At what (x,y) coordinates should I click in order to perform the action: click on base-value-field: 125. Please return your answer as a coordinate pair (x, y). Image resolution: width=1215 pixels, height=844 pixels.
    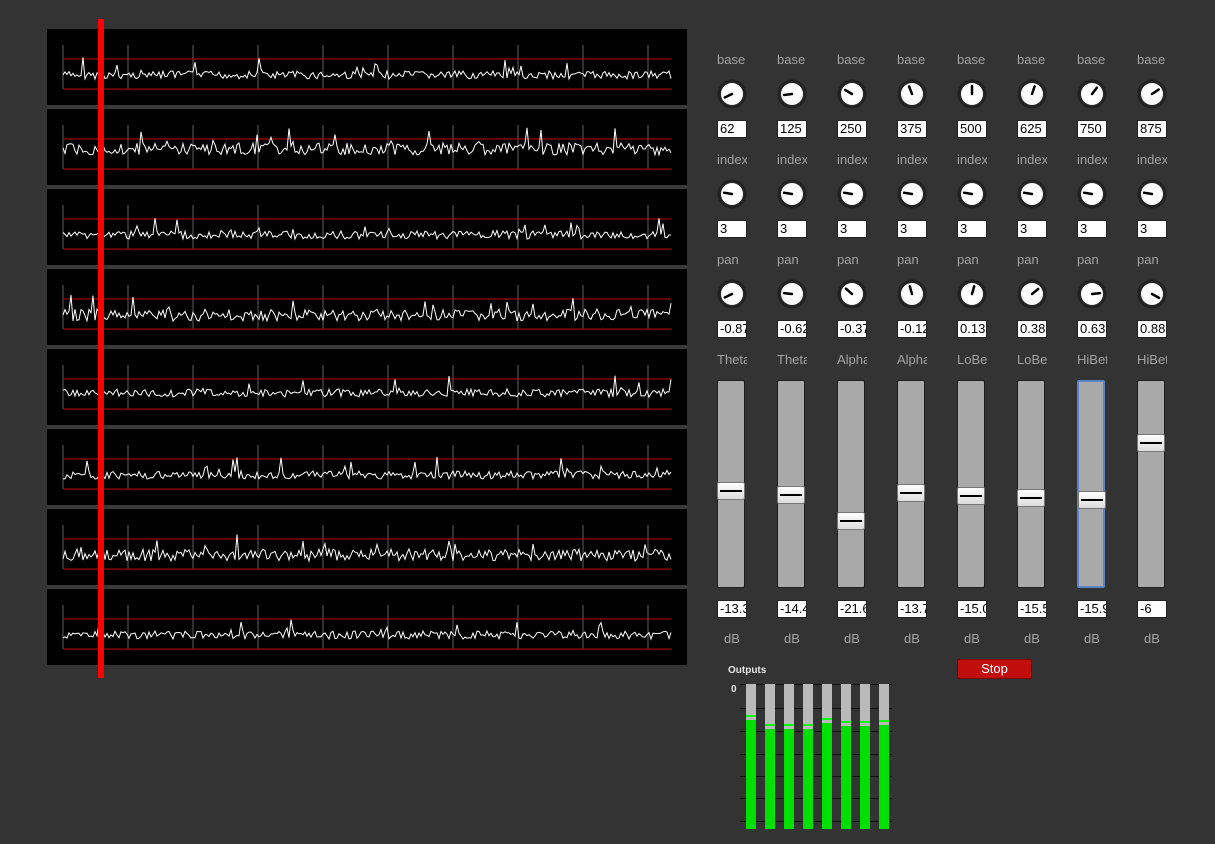
    Looking at the image, I should click on (792, 129).